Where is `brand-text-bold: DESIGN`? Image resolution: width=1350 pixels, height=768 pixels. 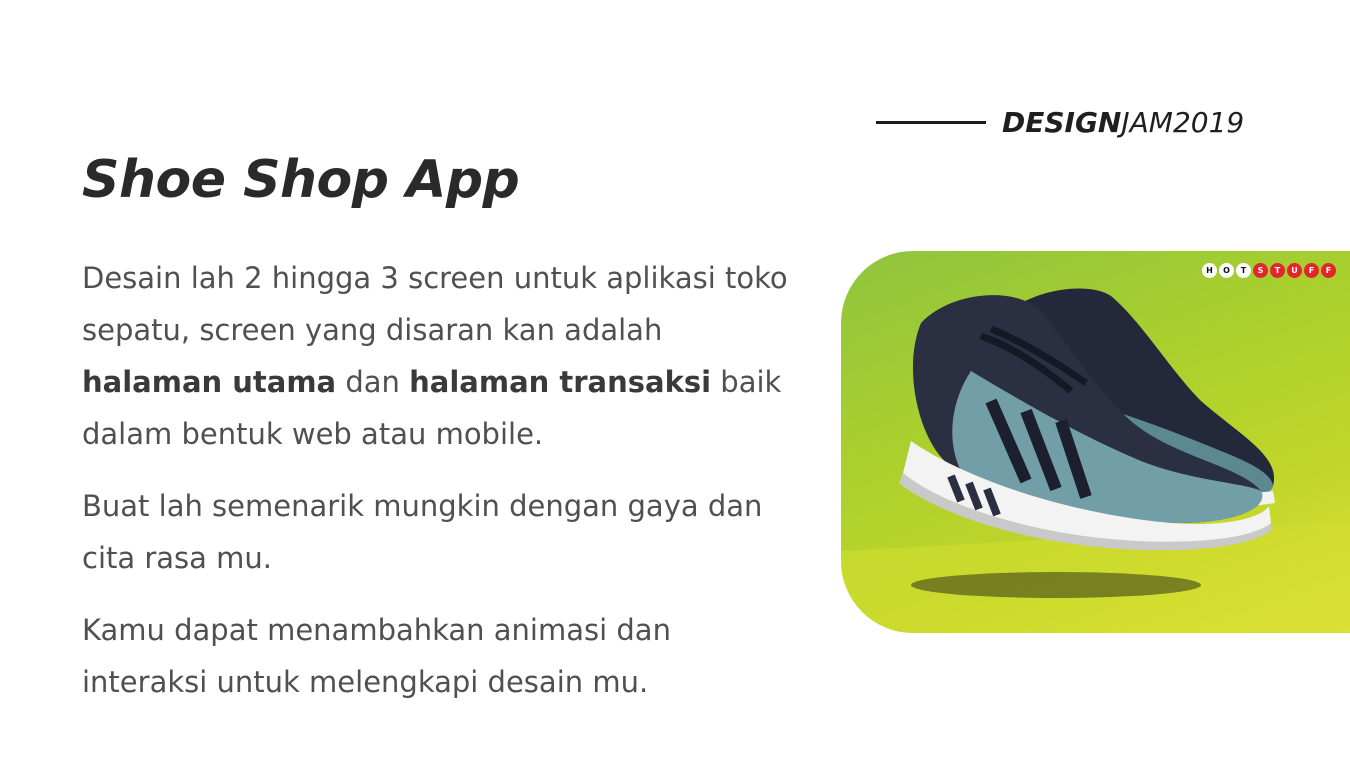
brand-text-bold: DESIGN is located at coordinates (1062, 122).